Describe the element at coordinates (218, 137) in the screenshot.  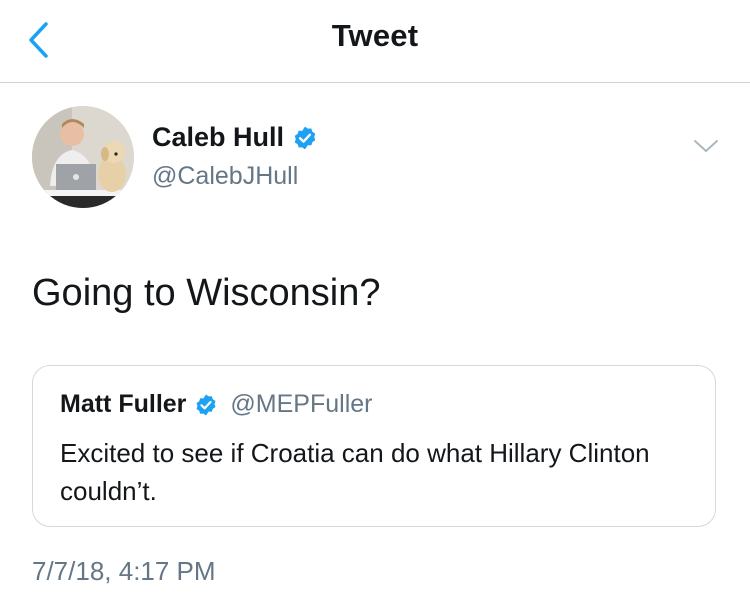
I see `author-display-name: Caleb Hull` at that location.